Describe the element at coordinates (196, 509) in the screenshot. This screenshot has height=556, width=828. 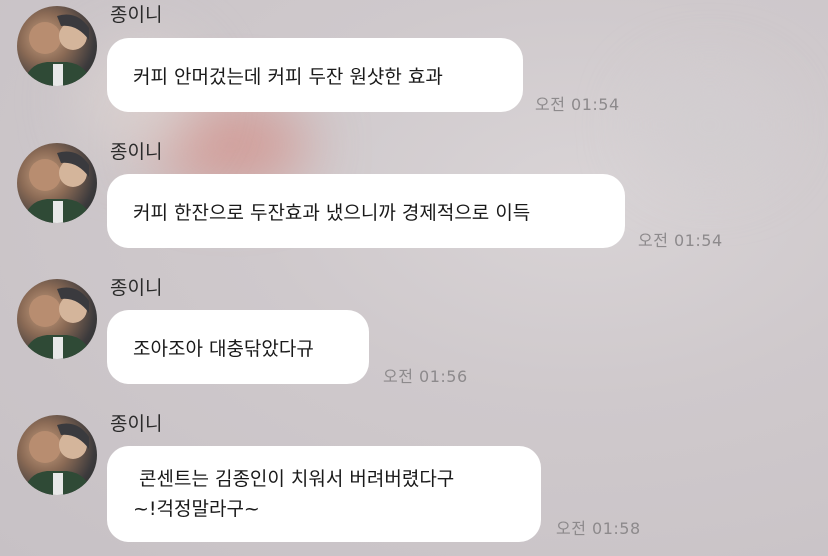
I see `message-text-line: ~!걱정말라구~` at that location.